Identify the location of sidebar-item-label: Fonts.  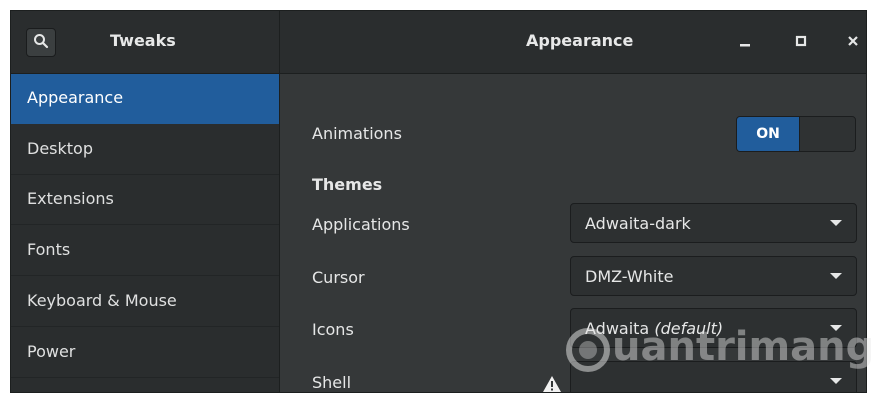
(49, 249).